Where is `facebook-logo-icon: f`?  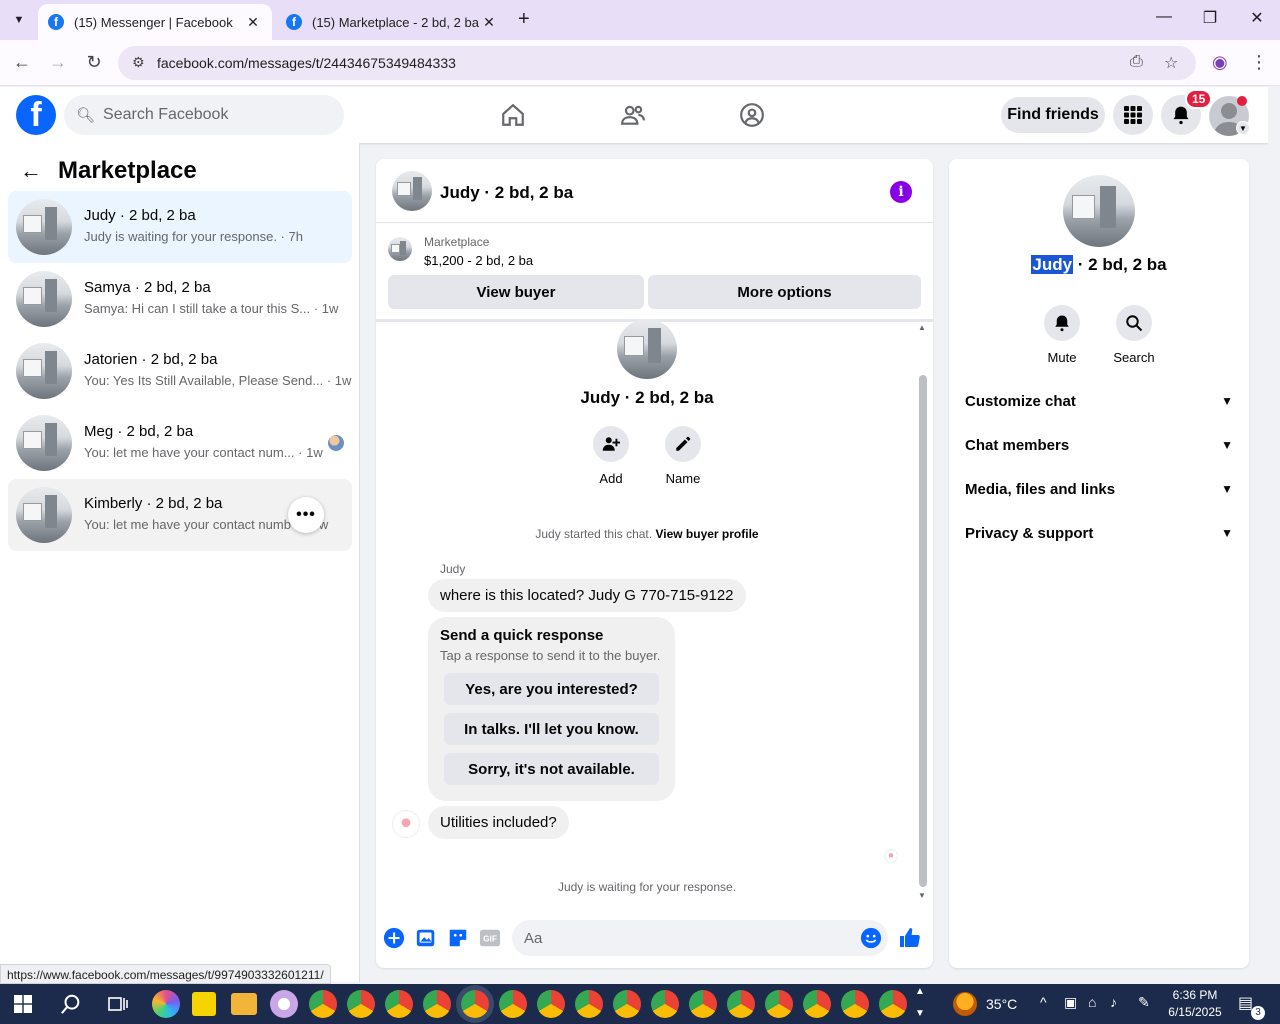
facebook-logo-icon: f is located at coordinates (36, 115).